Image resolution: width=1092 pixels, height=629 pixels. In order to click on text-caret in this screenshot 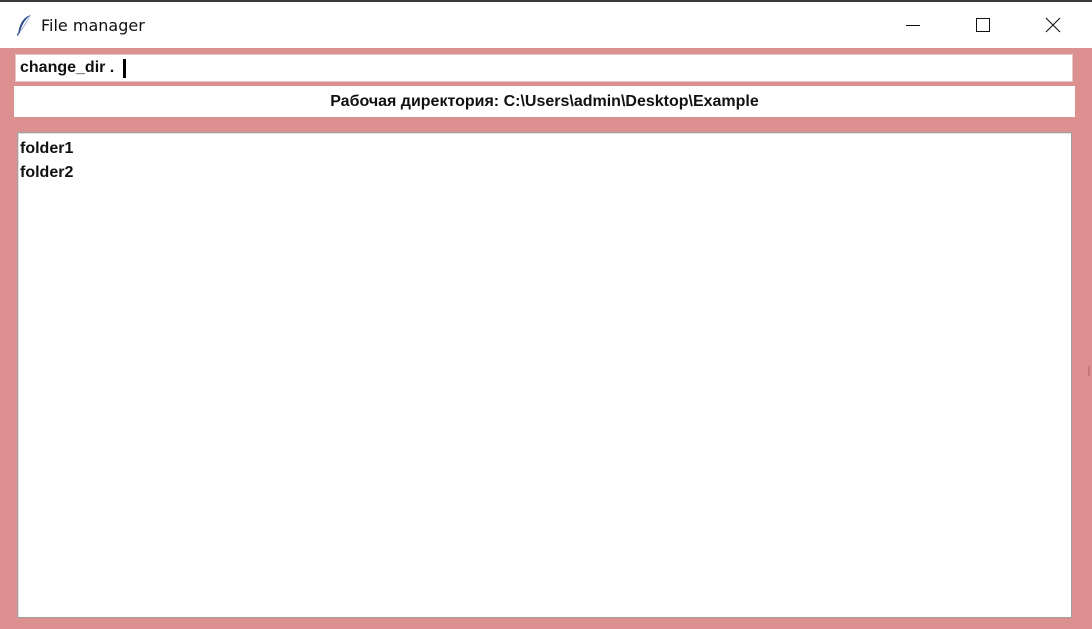, I will do `click(124, 68)`.